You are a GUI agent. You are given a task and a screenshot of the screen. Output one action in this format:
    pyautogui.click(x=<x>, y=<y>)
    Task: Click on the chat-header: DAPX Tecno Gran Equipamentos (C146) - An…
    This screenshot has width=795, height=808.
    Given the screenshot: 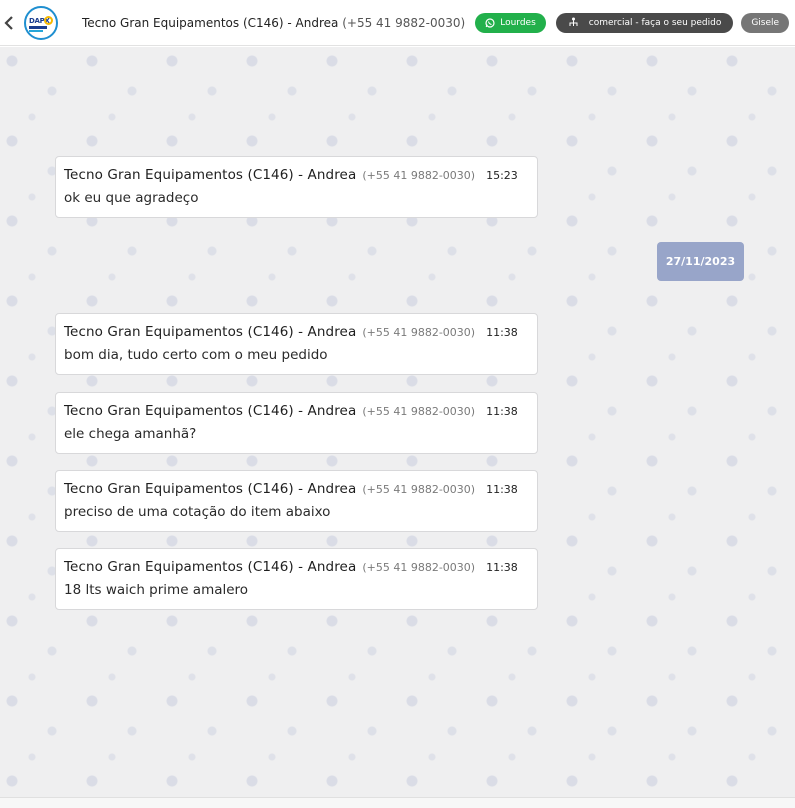 What is the action you would take?
    pyautogui.click(x=397, y=23)
    